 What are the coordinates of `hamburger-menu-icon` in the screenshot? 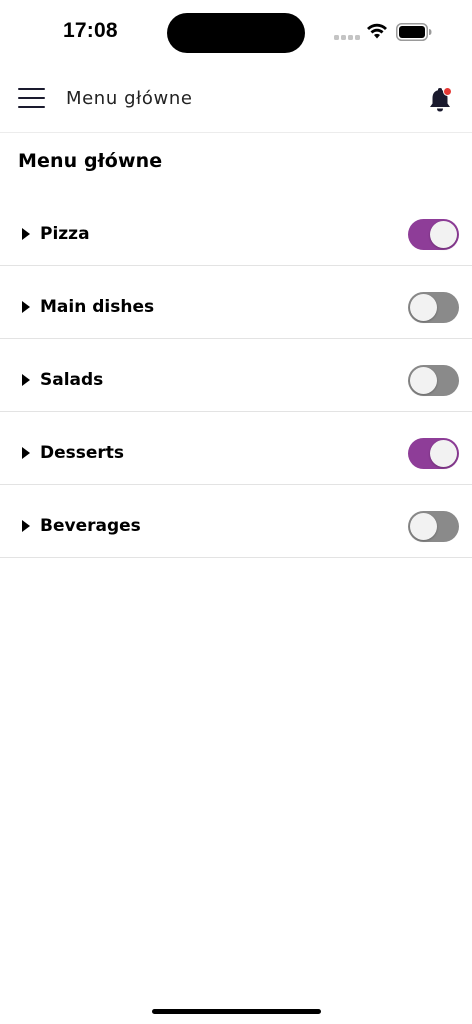 It's located at (31, 98).